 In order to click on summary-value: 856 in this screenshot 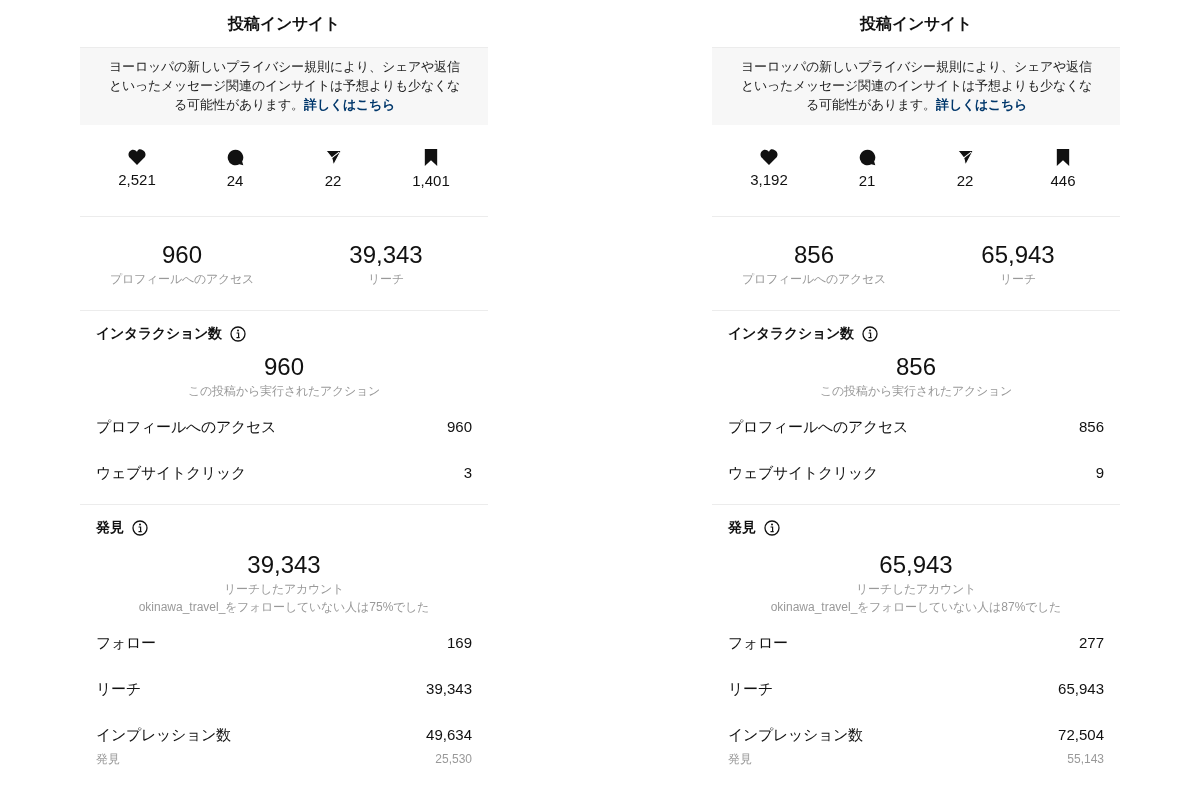, I will do `click(813, 254)`.